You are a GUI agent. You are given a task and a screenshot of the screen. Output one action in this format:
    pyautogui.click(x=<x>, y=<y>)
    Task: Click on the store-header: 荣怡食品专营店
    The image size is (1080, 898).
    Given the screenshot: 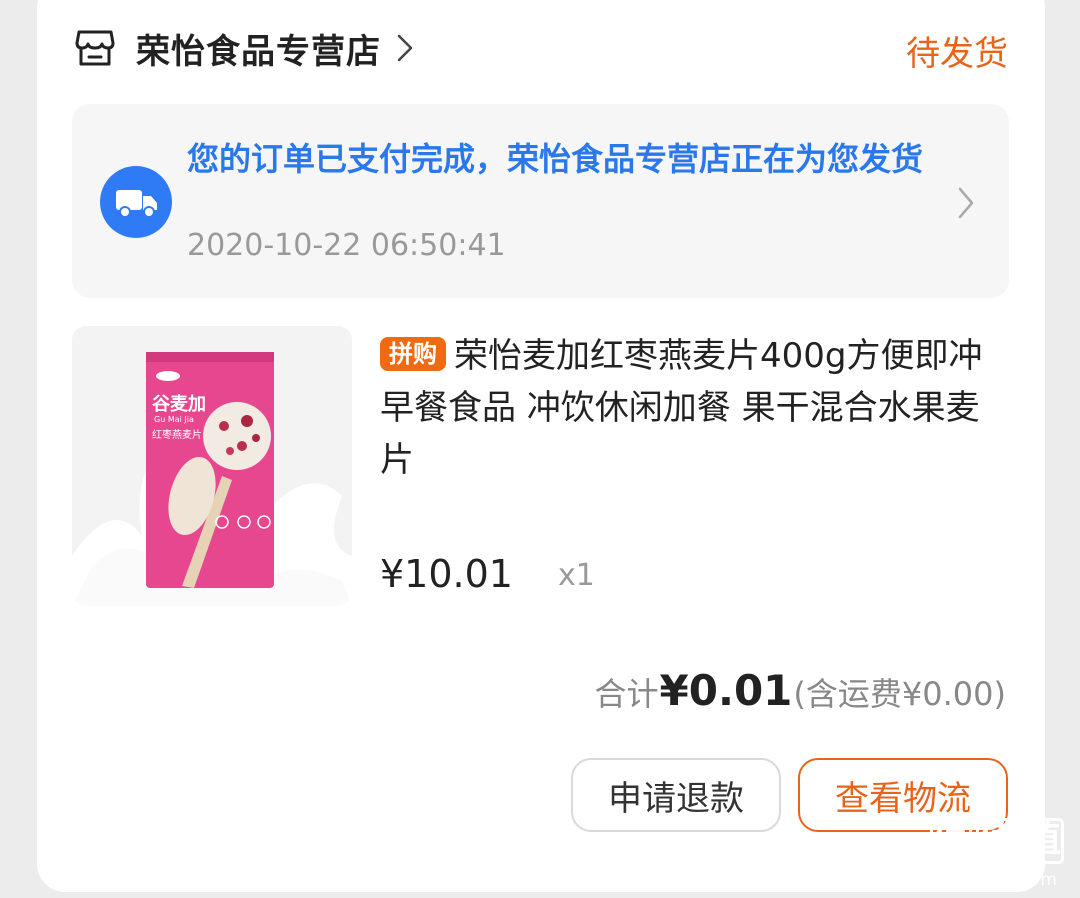 What is the action you would take?
    pyautogui.click(x=244, y=48)
    